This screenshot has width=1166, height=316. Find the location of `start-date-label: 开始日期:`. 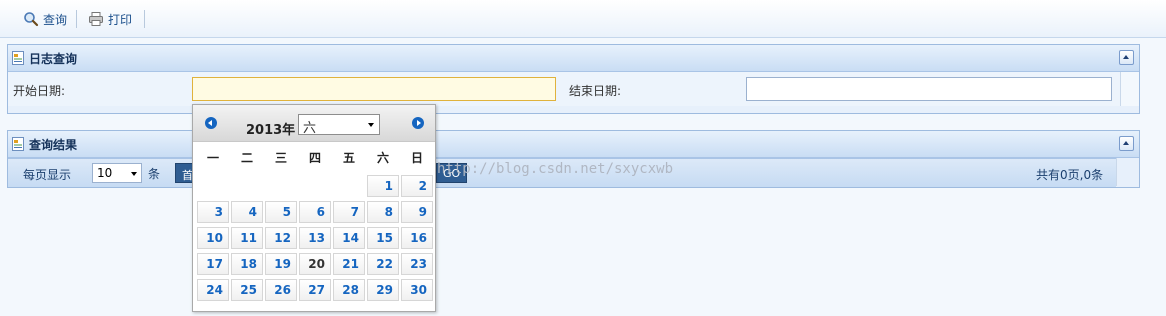

start-date-label: 开始日期: is located at coordinates (39, 91).